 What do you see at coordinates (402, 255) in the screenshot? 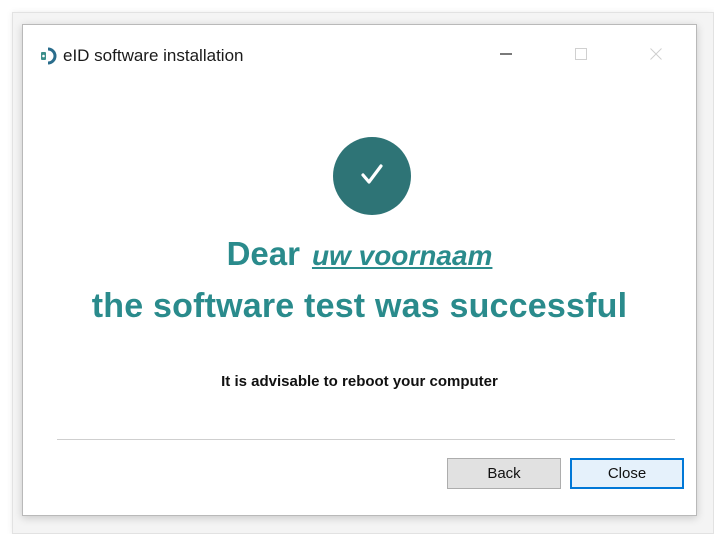
I see `user-name: uw voornaam` at bounding box center [402, 255].